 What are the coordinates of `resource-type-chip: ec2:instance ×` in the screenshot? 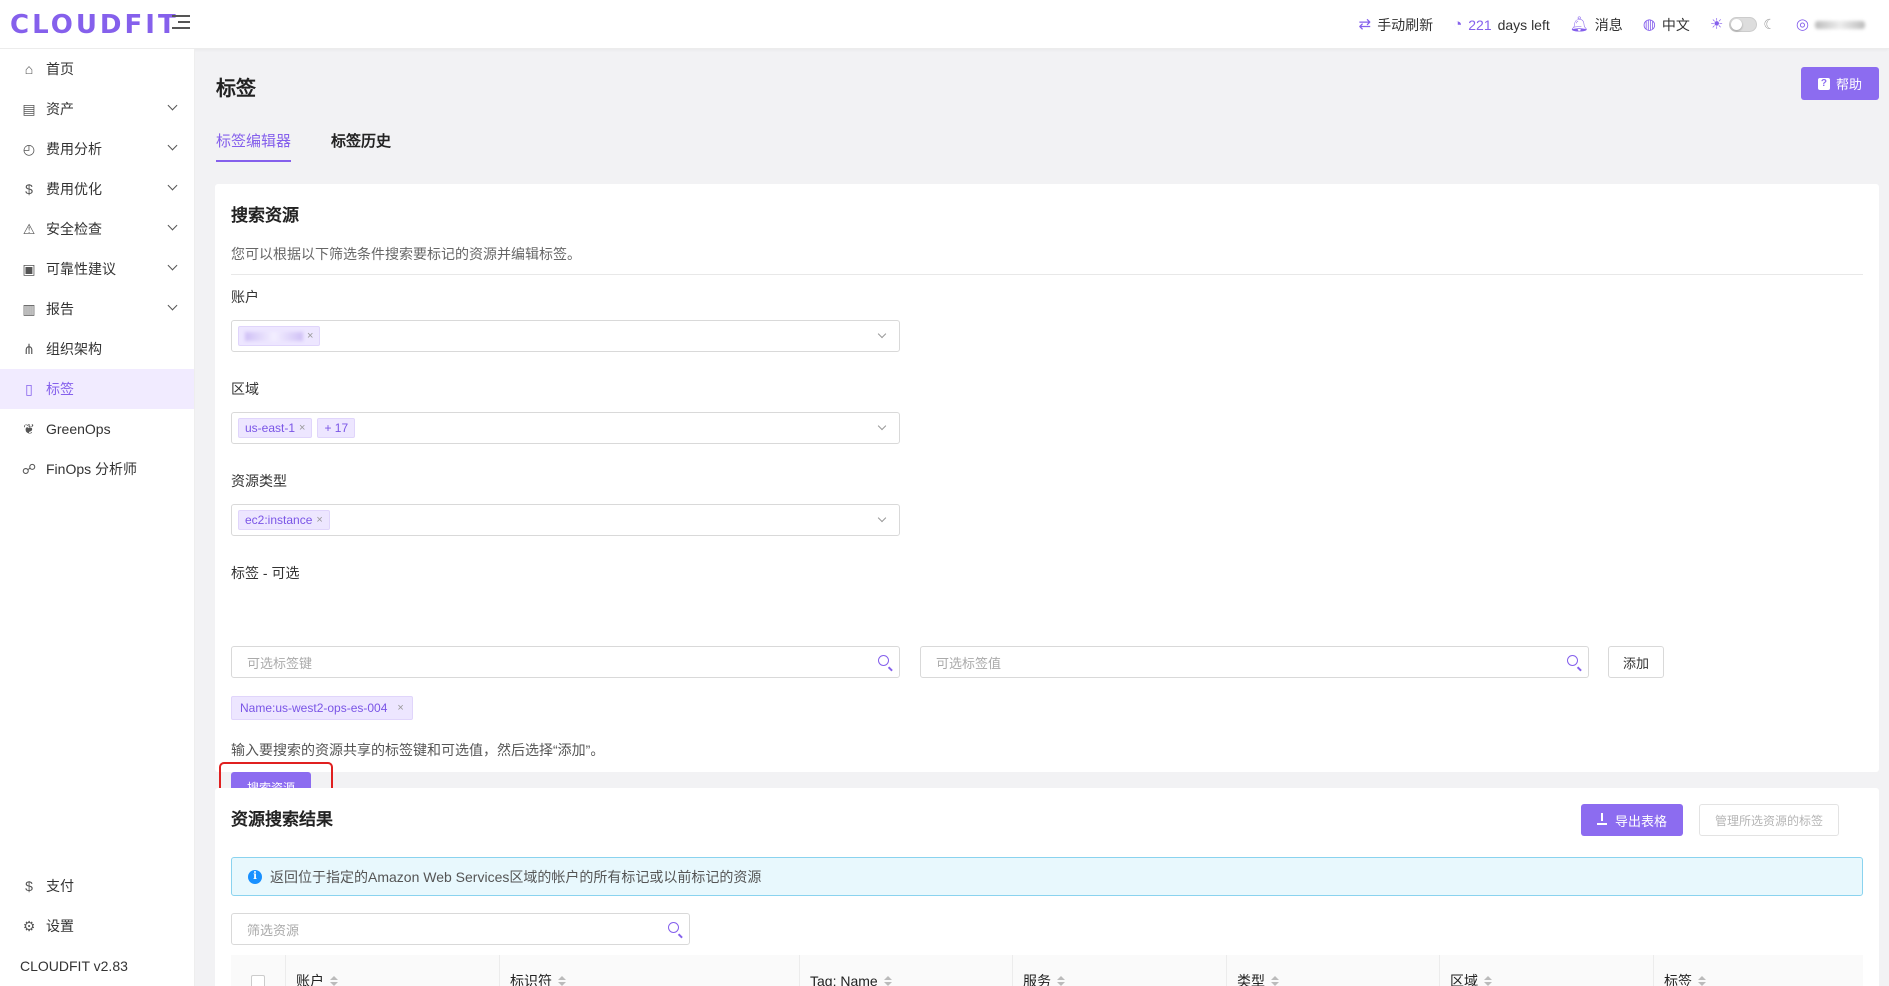 It's located at (284, 520).